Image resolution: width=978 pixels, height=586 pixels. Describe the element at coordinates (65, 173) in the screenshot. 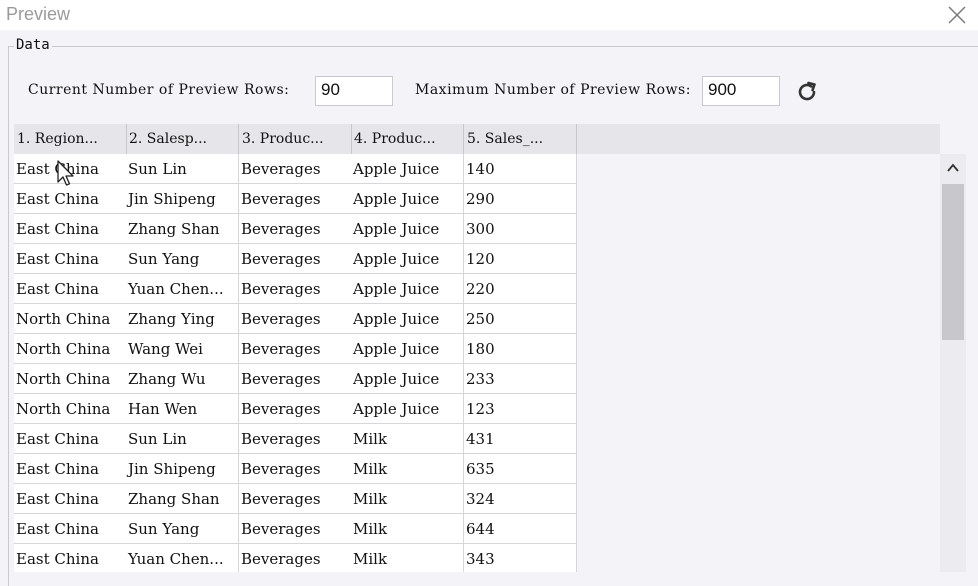

I see `mouse-cursor-icon` at that location.